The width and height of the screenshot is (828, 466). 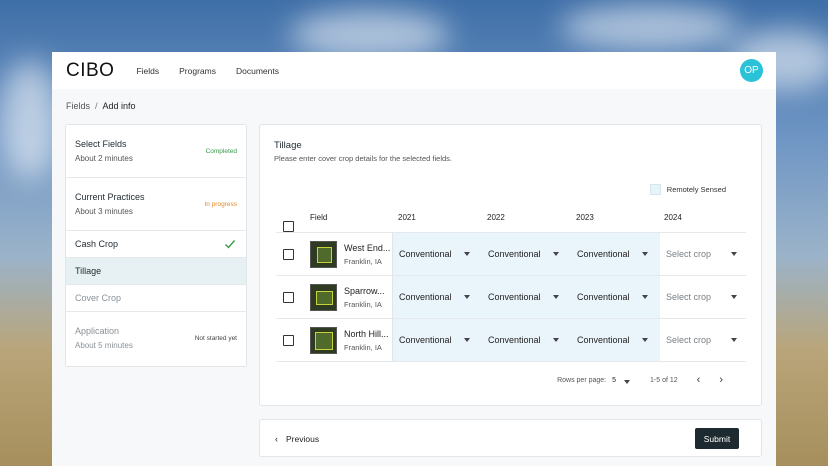 I want to click on previous-label: Previous, so click(x=303, y=439).